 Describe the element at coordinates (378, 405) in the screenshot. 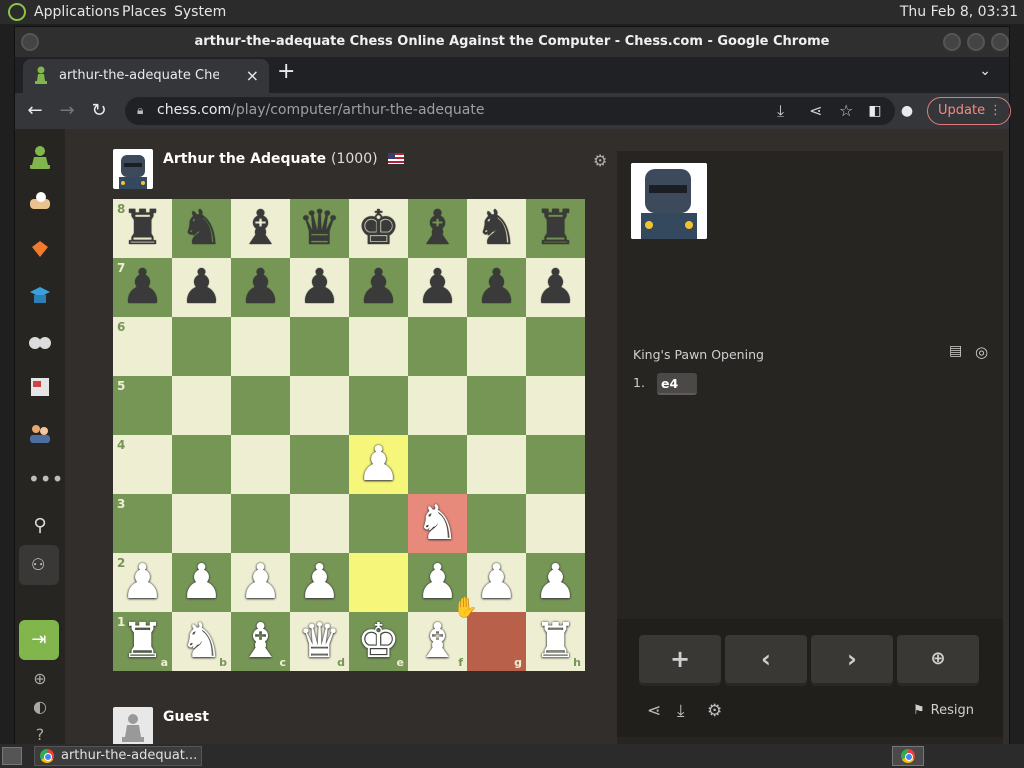

I see `square-e5` at that location.